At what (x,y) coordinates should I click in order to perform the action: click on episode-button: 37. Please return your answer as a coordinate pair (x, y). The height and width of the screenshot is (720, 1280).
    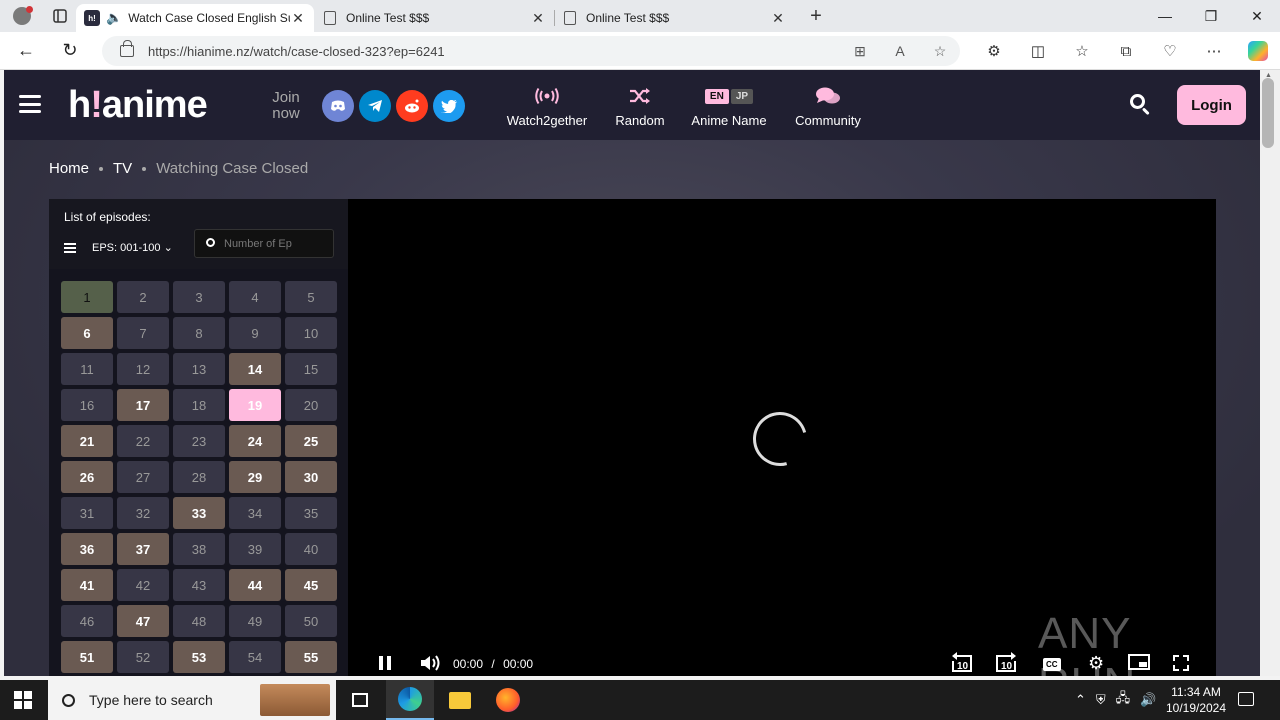
    Looking at the image, I should click on (143, 549).